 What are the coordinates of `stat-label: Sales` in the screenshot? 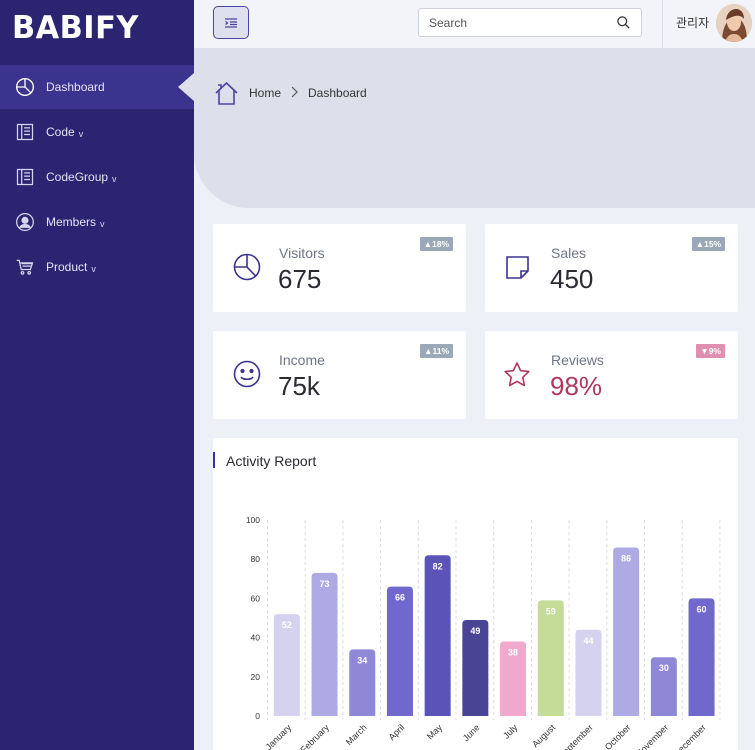 It's located at (569, 253).